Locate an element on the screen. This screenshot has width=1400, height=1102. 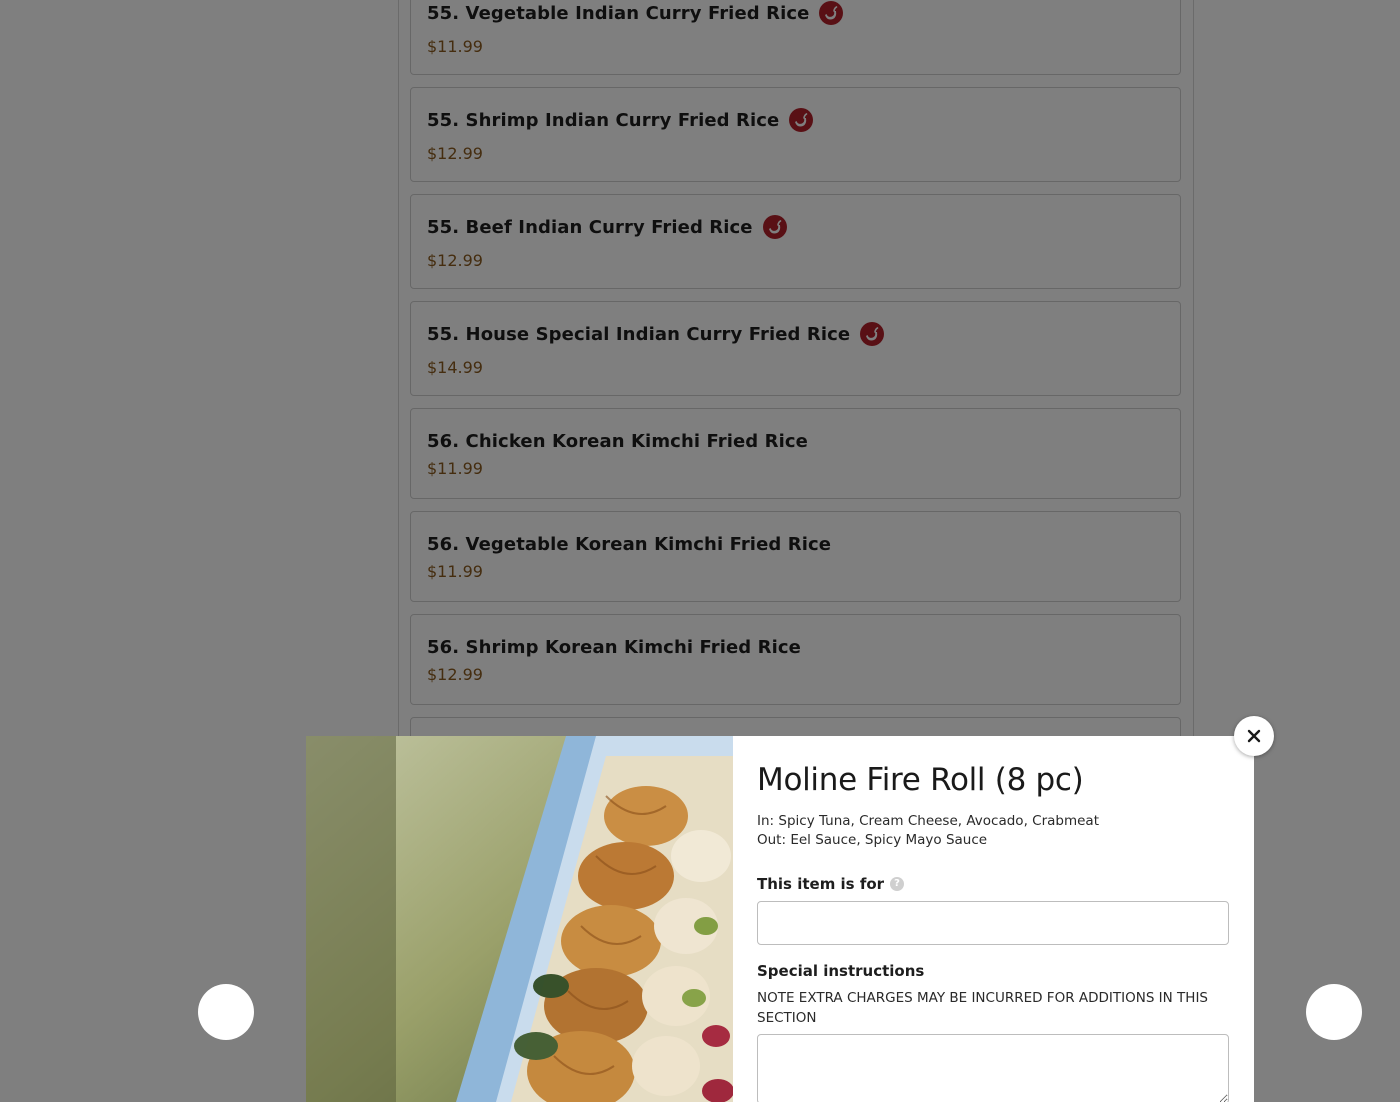
next-item-button is located at coordinates (1334, 1012).